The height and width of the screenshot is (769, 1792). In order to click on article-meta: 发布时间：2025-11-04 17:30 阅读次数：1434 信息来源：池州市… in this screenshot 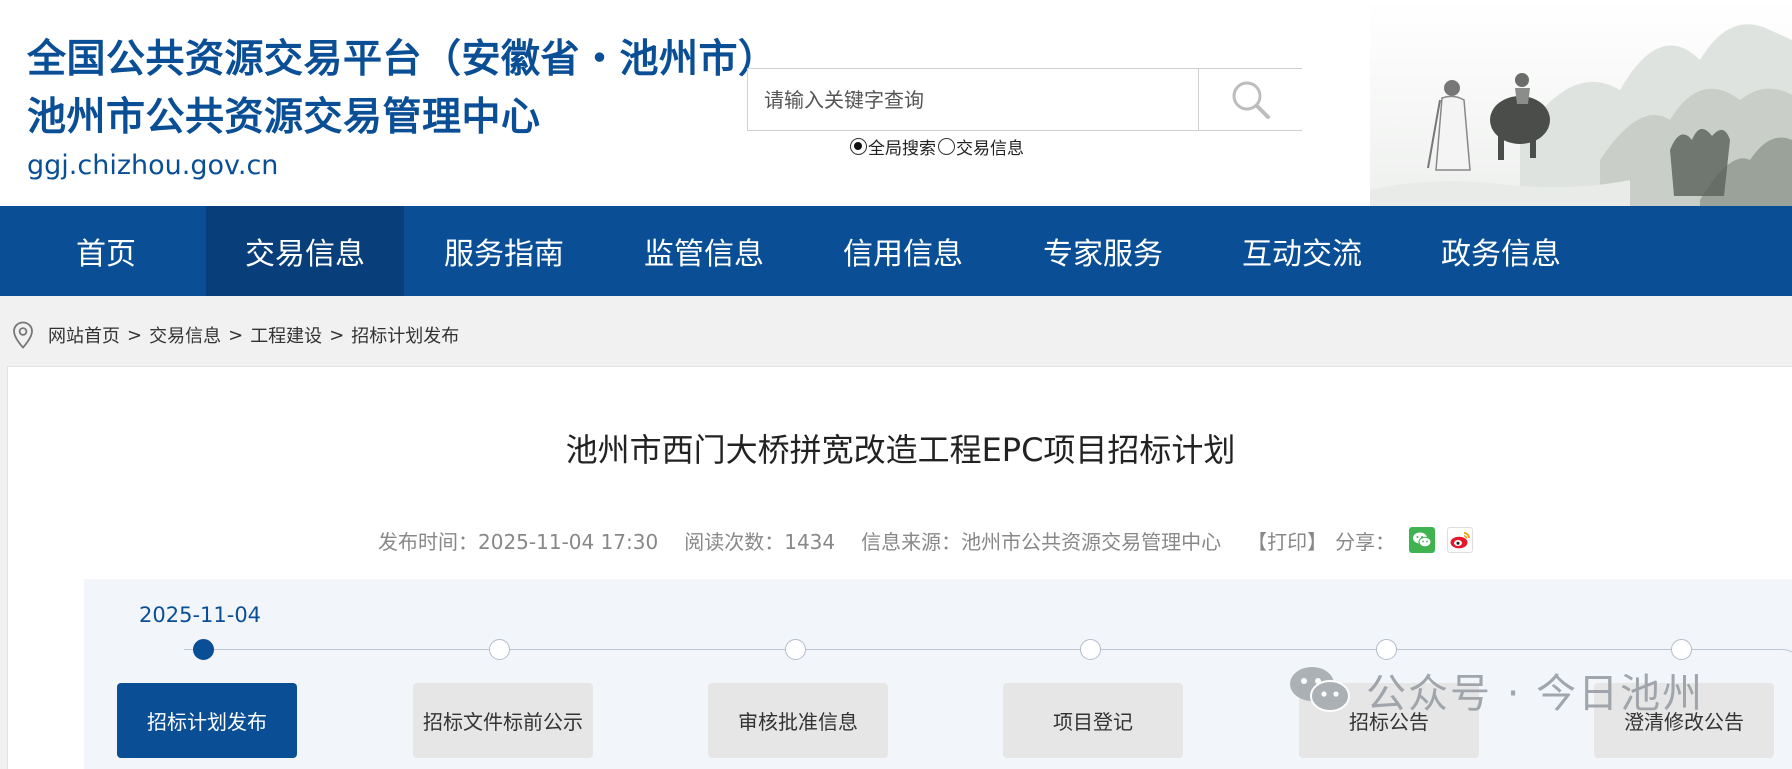, I will do `click(931, 540)`.